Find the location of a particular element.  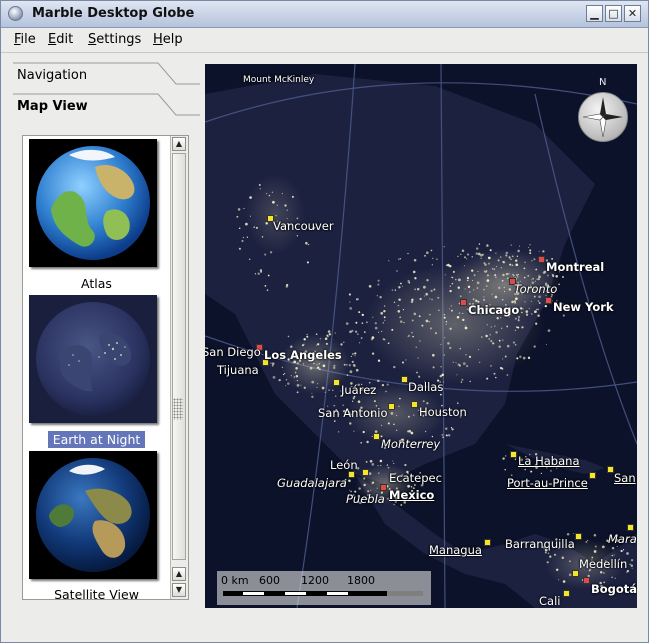

theme-list-scrollbar: ▲ ▲ ▼ is located at coordinates (179, 367).